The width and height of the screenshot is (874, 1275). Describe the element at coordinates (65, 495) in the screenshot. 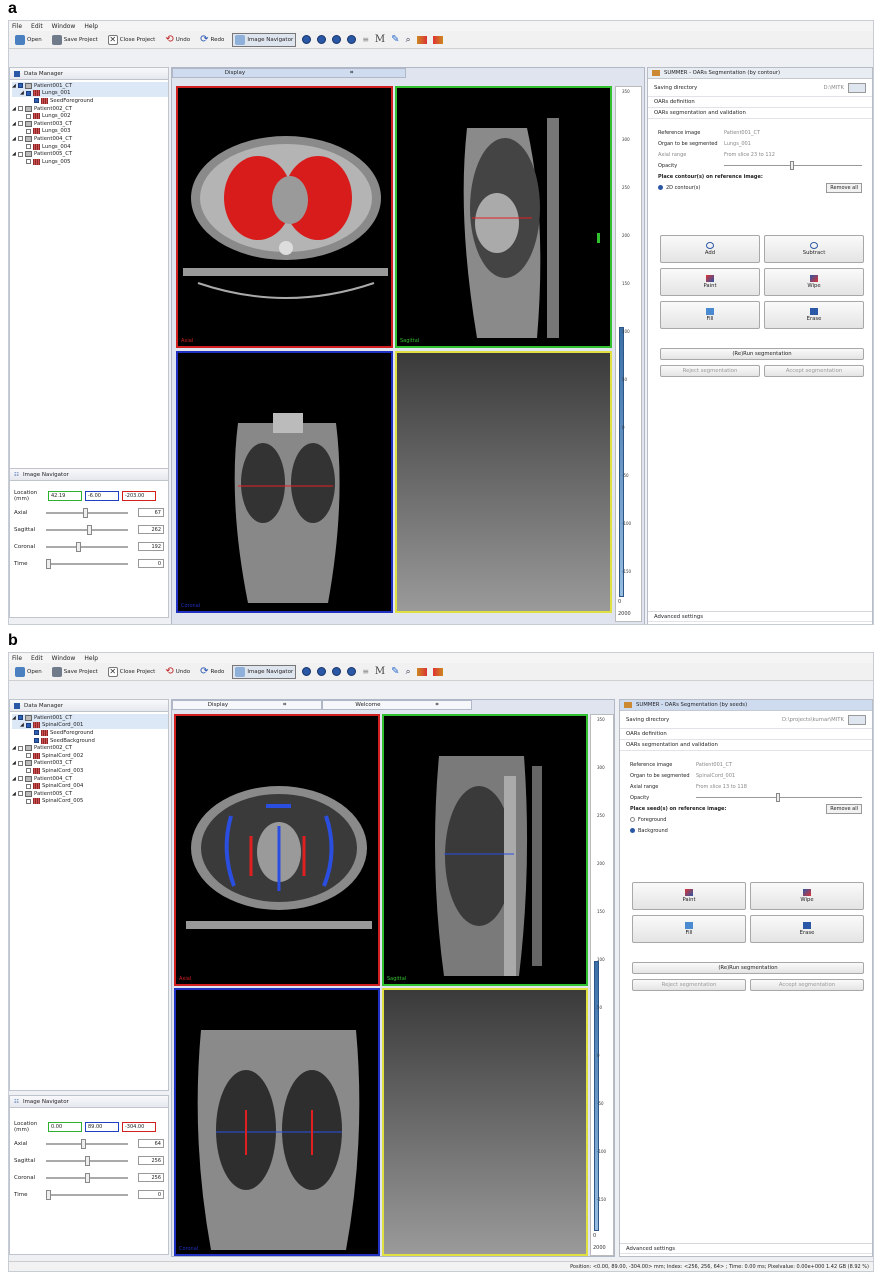

I see `location-x-field: 42.19` at that location.